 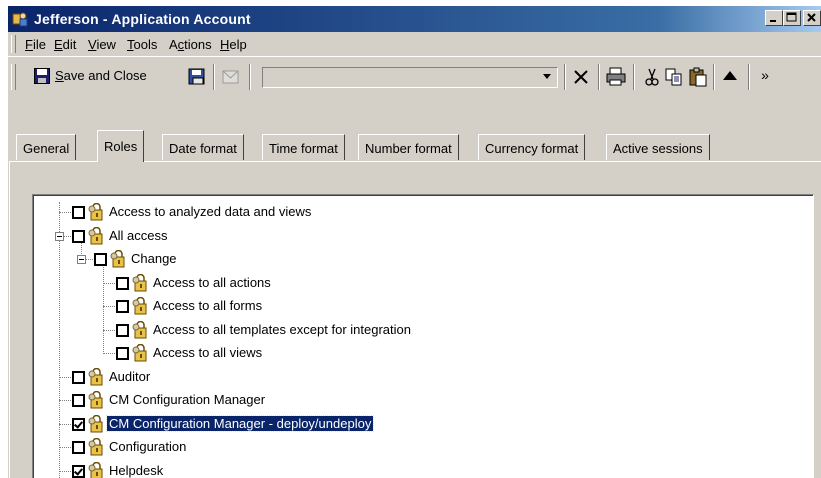 I want to click on menu-help: Help, so click(x=233, y=44).